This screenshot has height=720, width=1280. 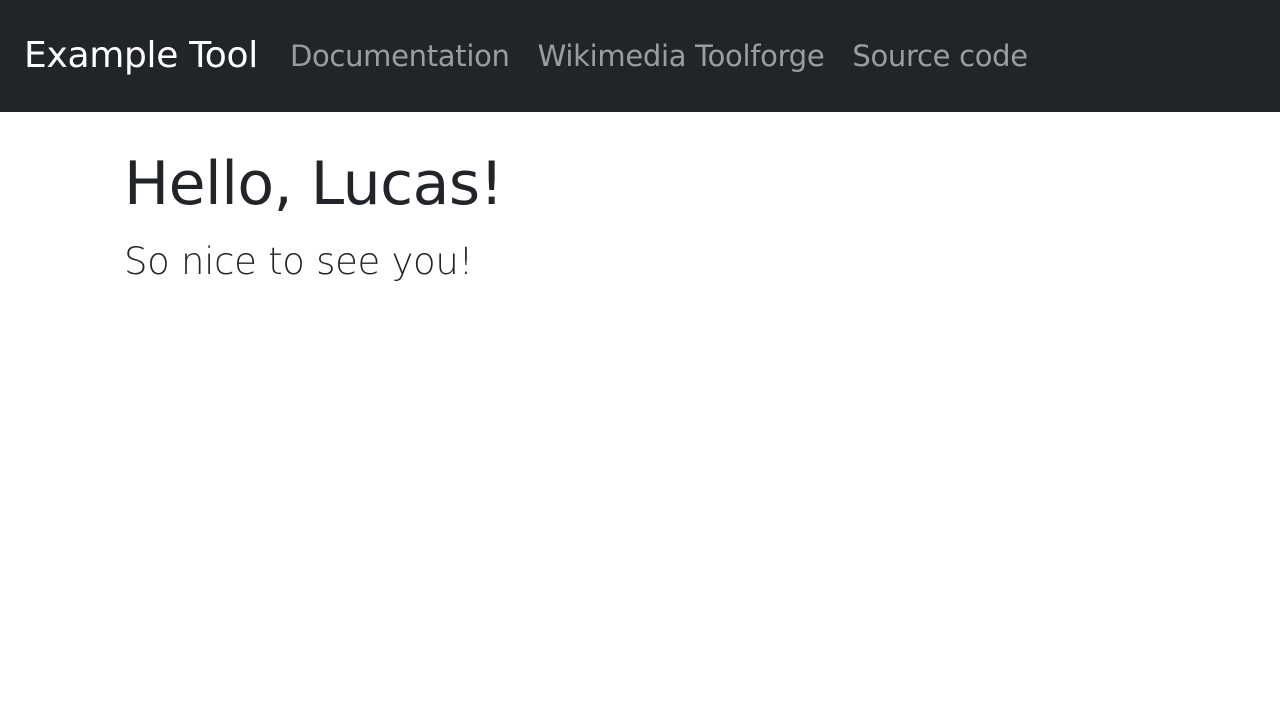 What do you see at coordinates (141, 55) in the screenshot?
I see `brand-link: Example Tool` at bounding box center [141, 55].